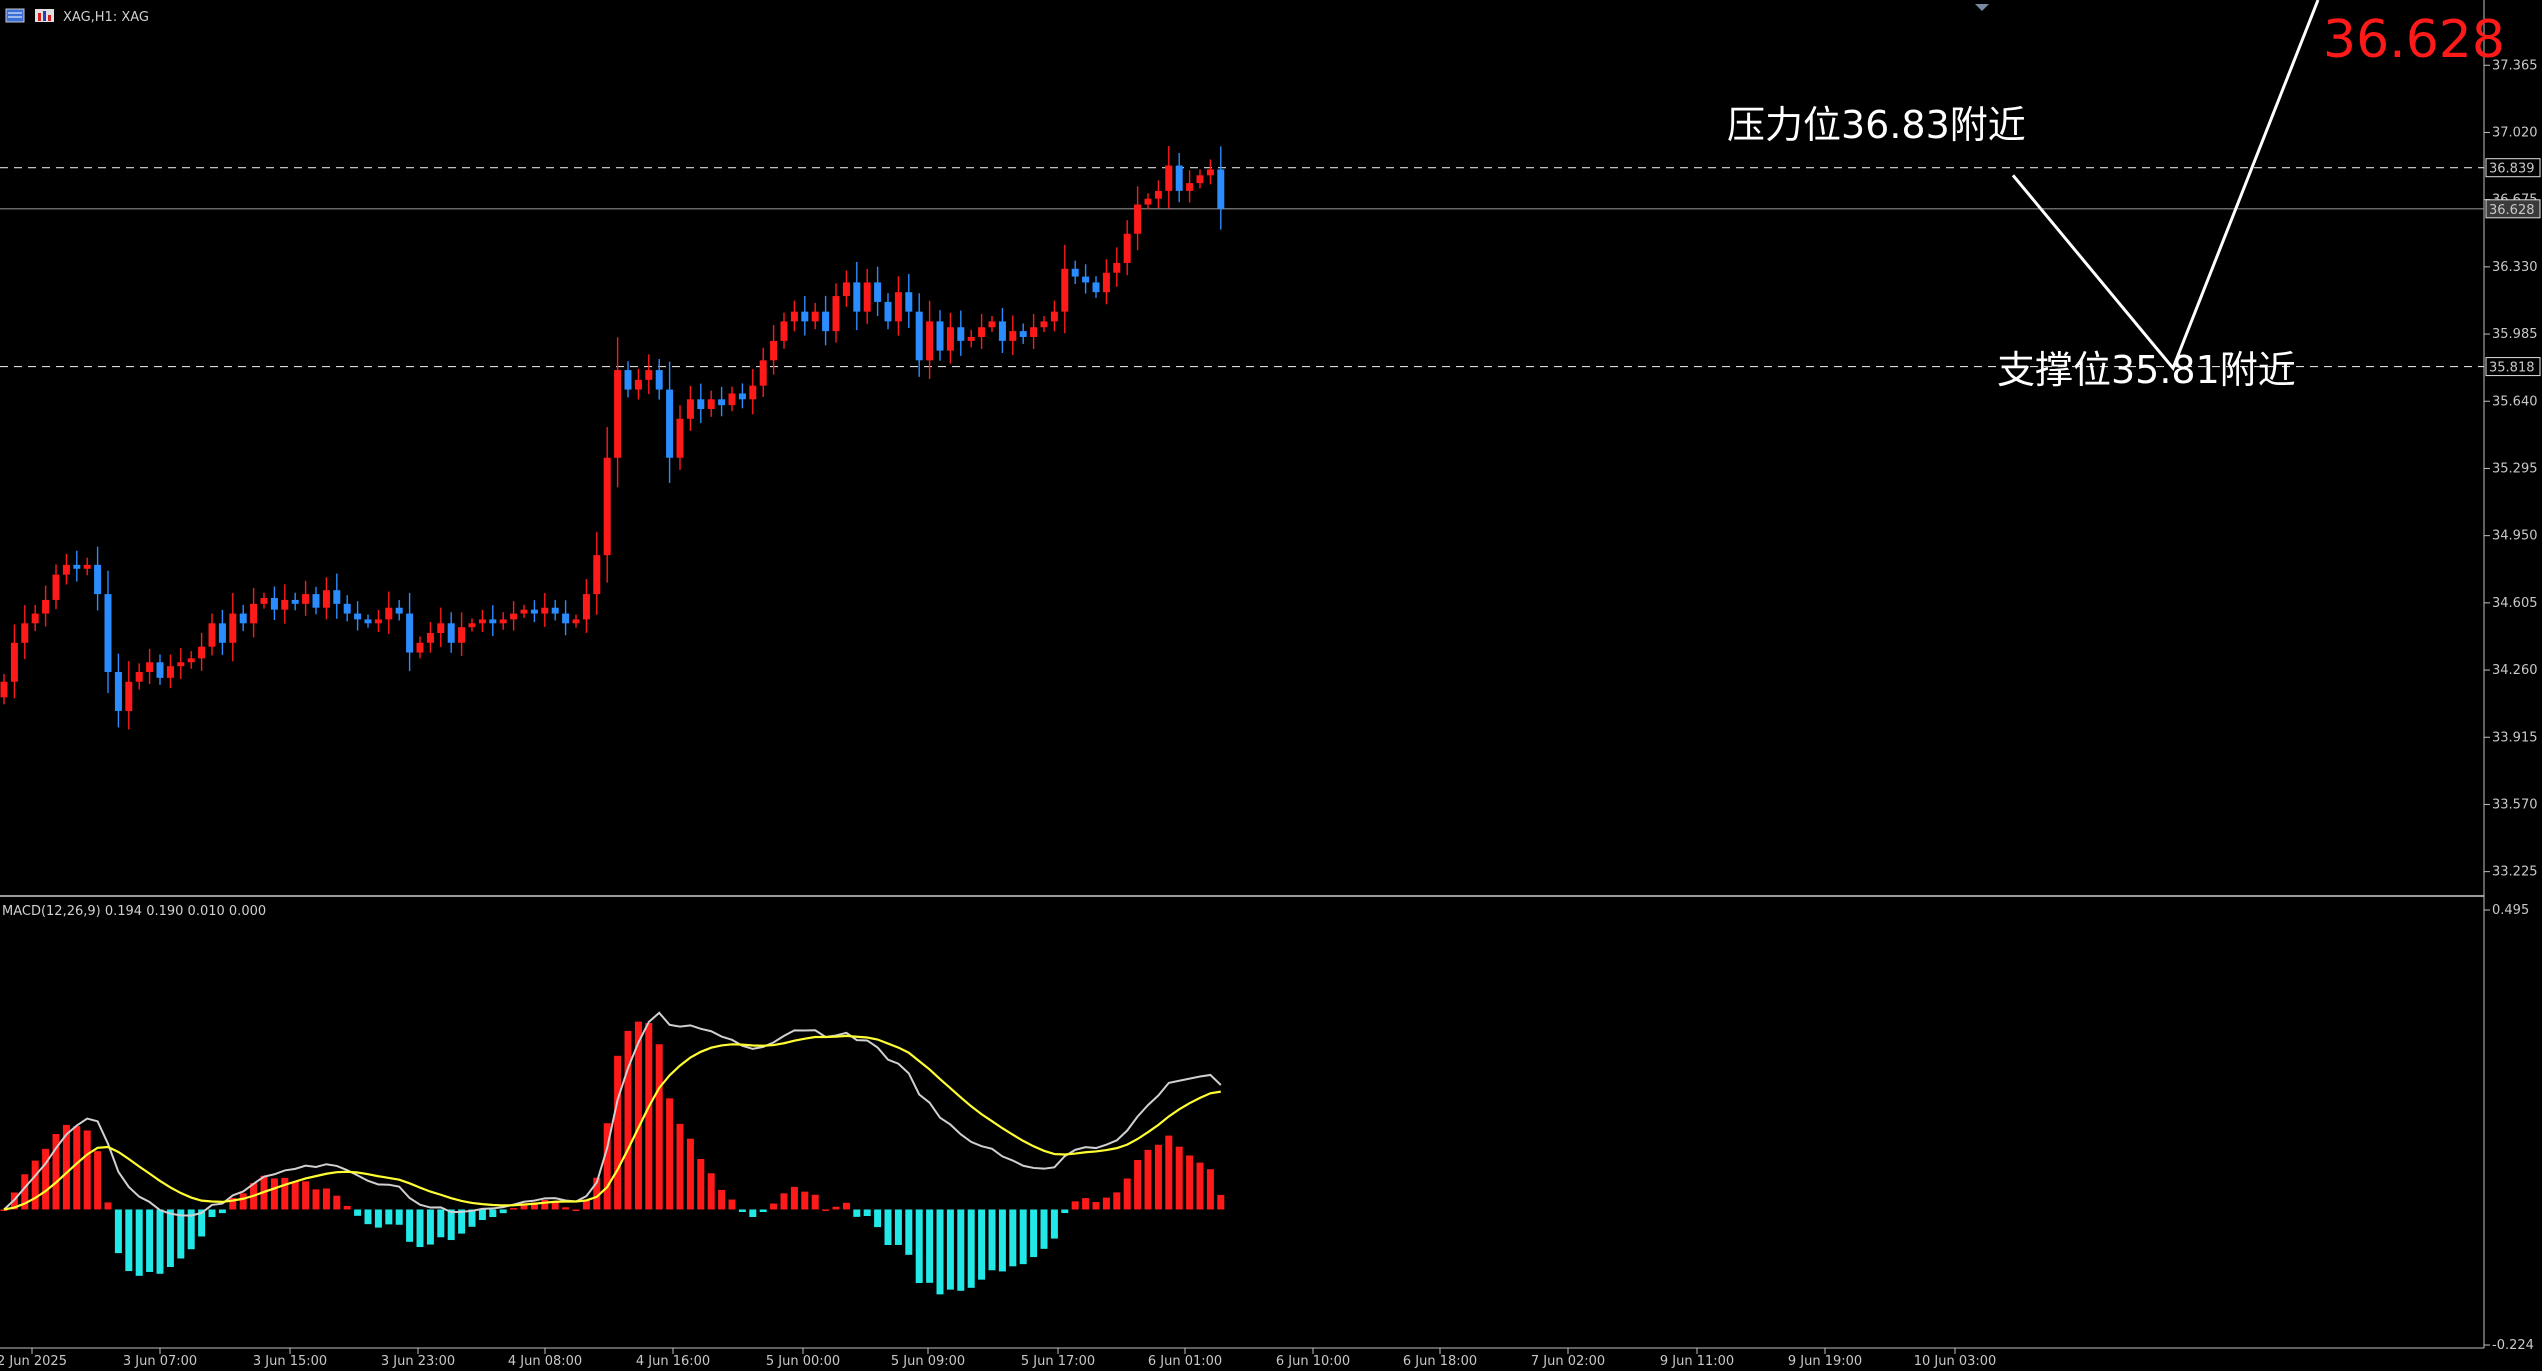 Image resolution: width=2542 pixels, height=1371 pixels. I want to click on price-tick-label: 35.295, so click(2515, 468).